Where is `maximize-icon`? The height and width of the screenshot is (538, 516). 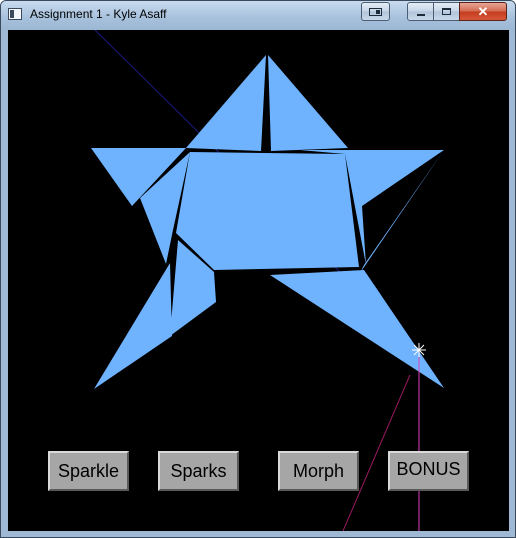
maximize-icon is located at coordinates (446, 11).